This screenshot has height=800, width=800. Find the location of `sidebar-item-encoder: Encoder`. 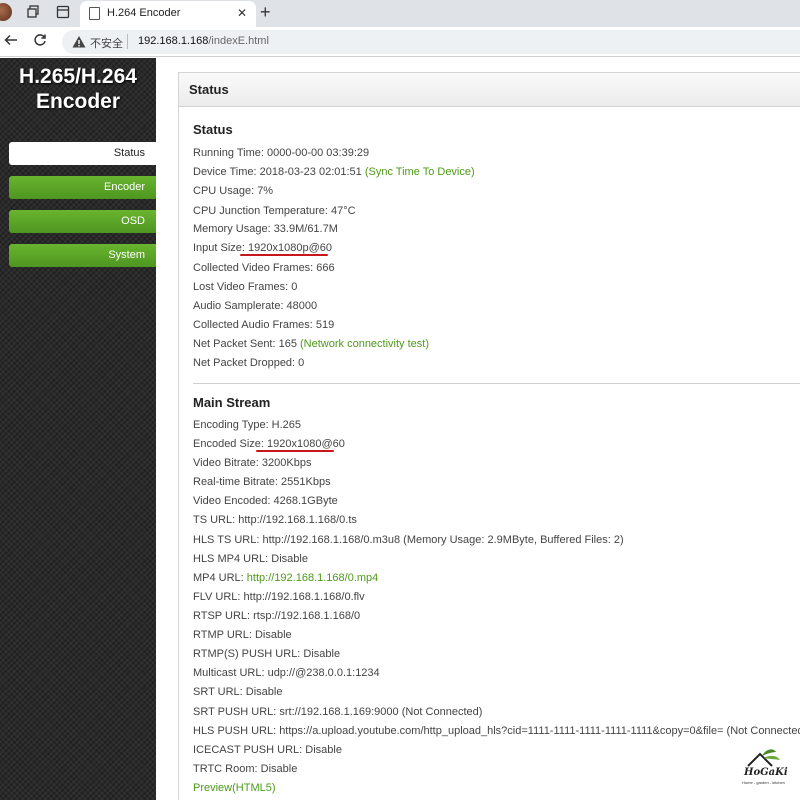

sidebar-item-encoder: Encoder is located at coordinates (82, 187).